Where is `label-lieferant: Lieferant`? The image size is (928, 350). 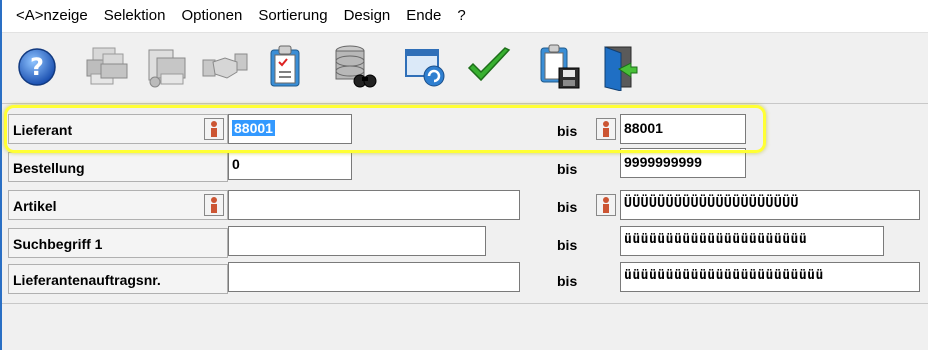 label-lieferant: Lieferant is located at coordinates (118, 129).